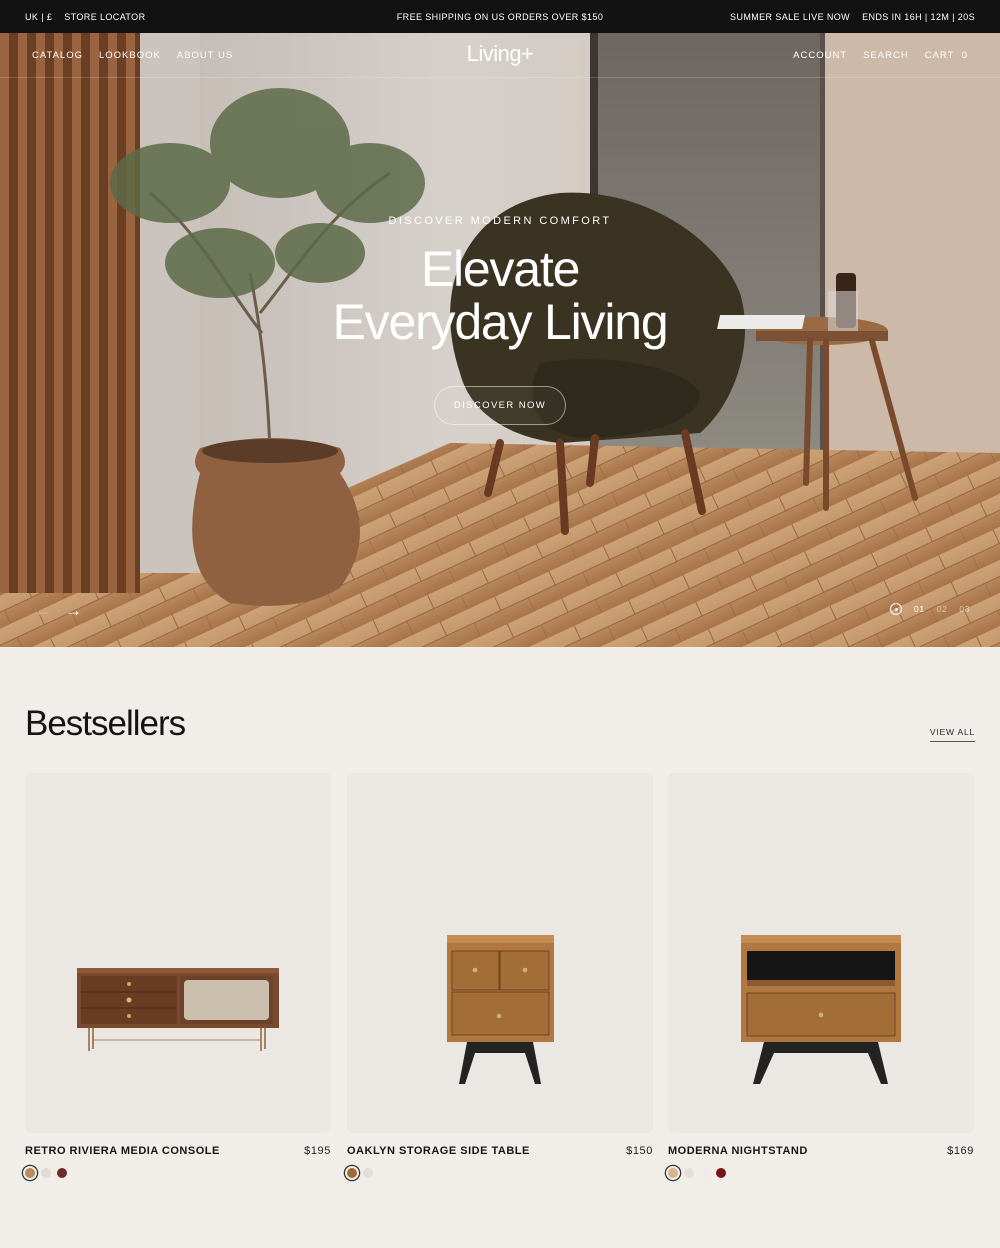 This screenshot has width=1000, height=1248. I want to click on product-info: RETRO RIVIERA MEDIA CONSOLE $195, so click(178, 1161).